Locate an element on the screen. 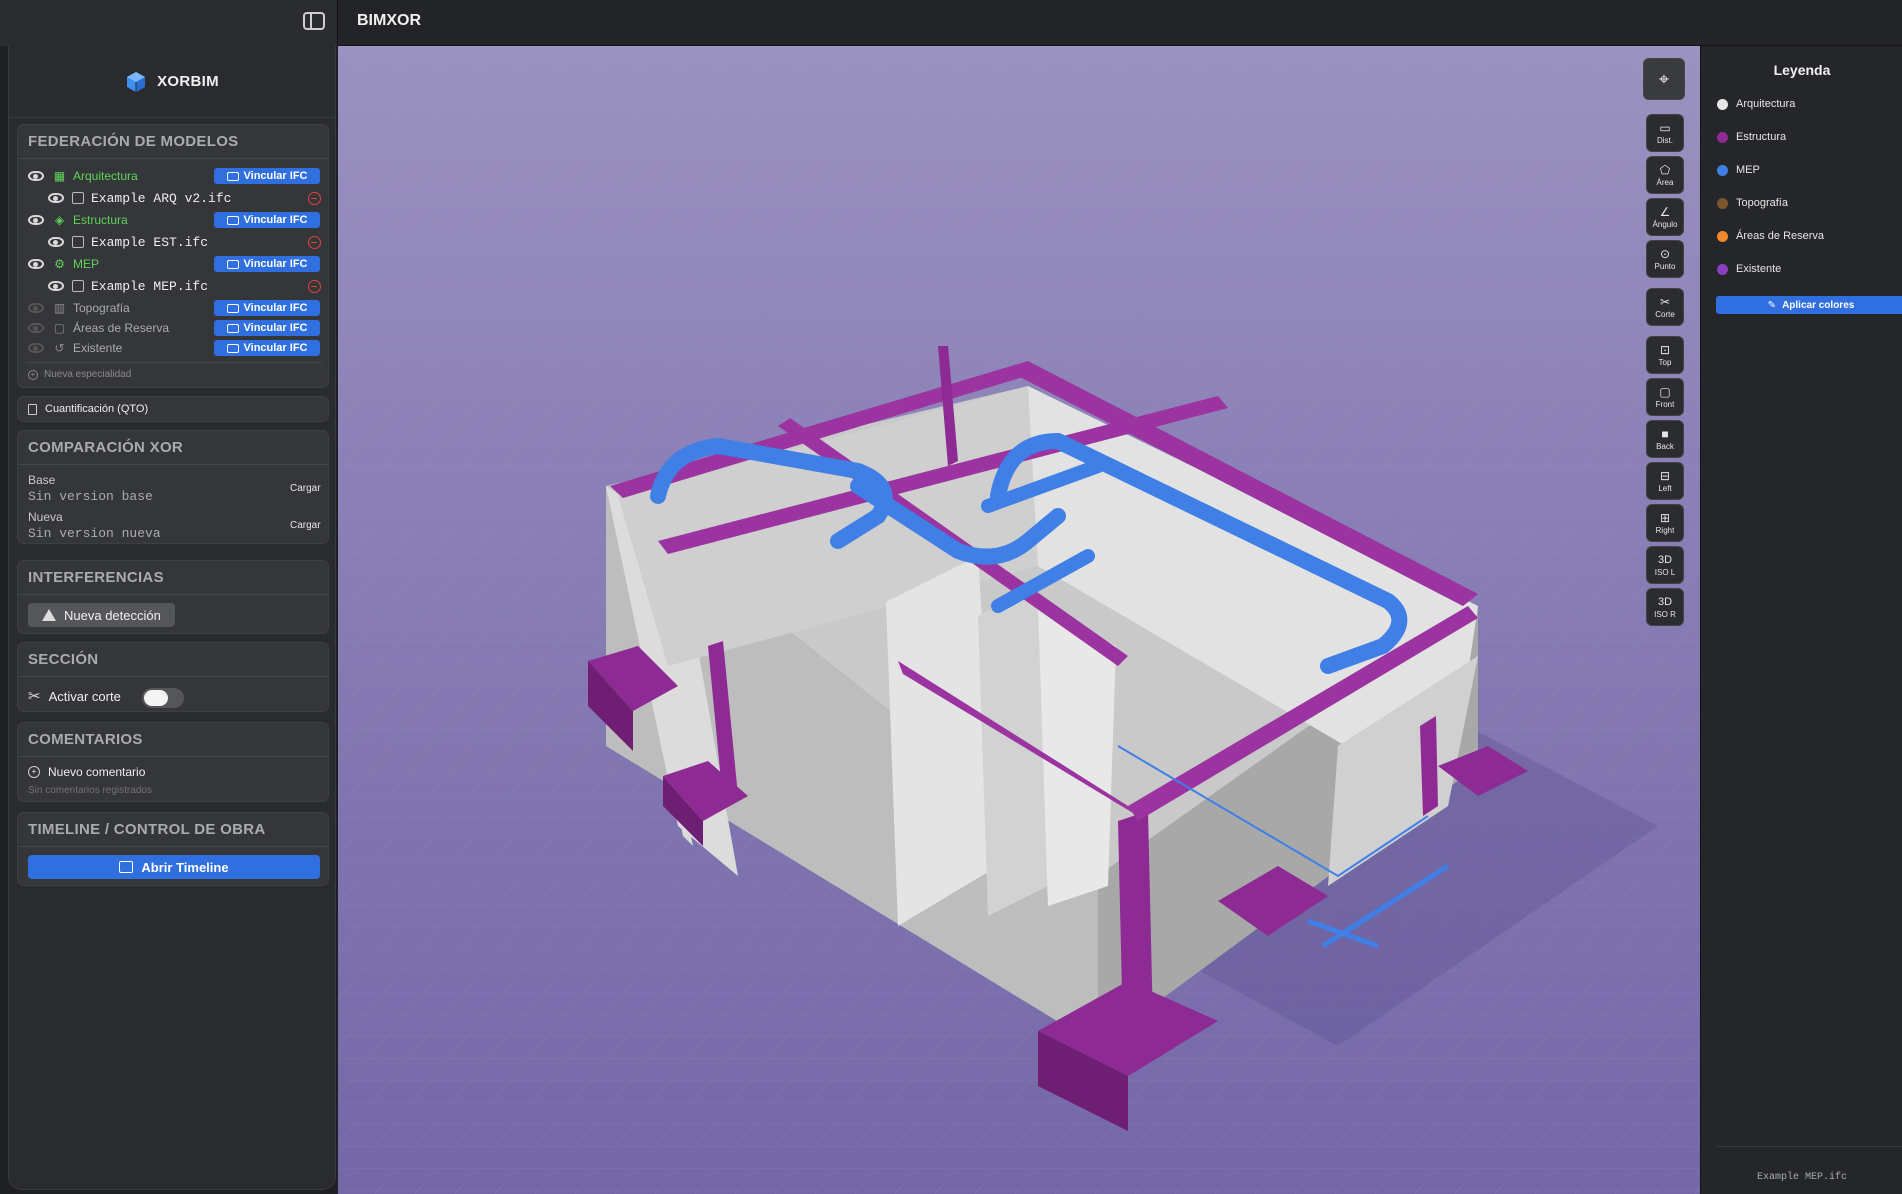 This screenshot has height=1194, width=1902. legend-item-estructura: Estructura is located at coordinates (1751, 137).